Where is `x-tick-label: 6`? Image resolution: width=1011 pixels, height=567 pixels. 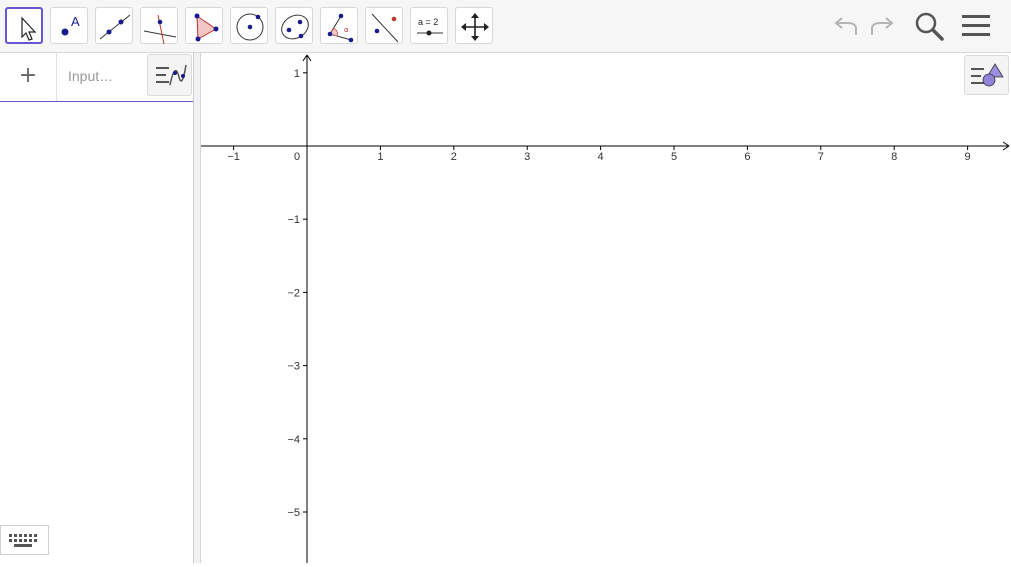
x-tick-label: 6 is located at coordinates (747, 157).